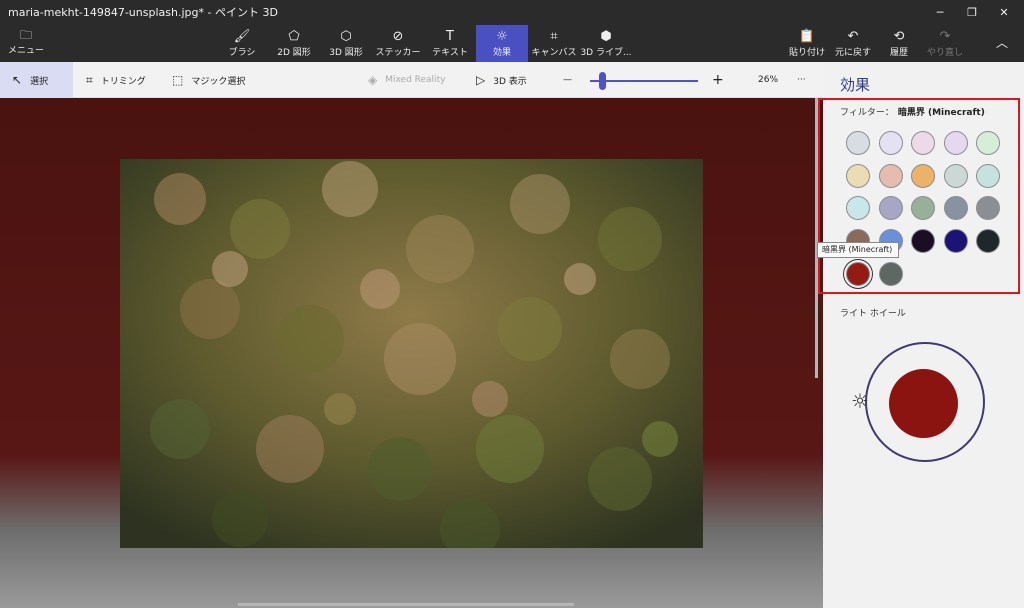 This screenshot has height=608, width=1024. I want to click on paste-icon: 📋, so click(807, 36).